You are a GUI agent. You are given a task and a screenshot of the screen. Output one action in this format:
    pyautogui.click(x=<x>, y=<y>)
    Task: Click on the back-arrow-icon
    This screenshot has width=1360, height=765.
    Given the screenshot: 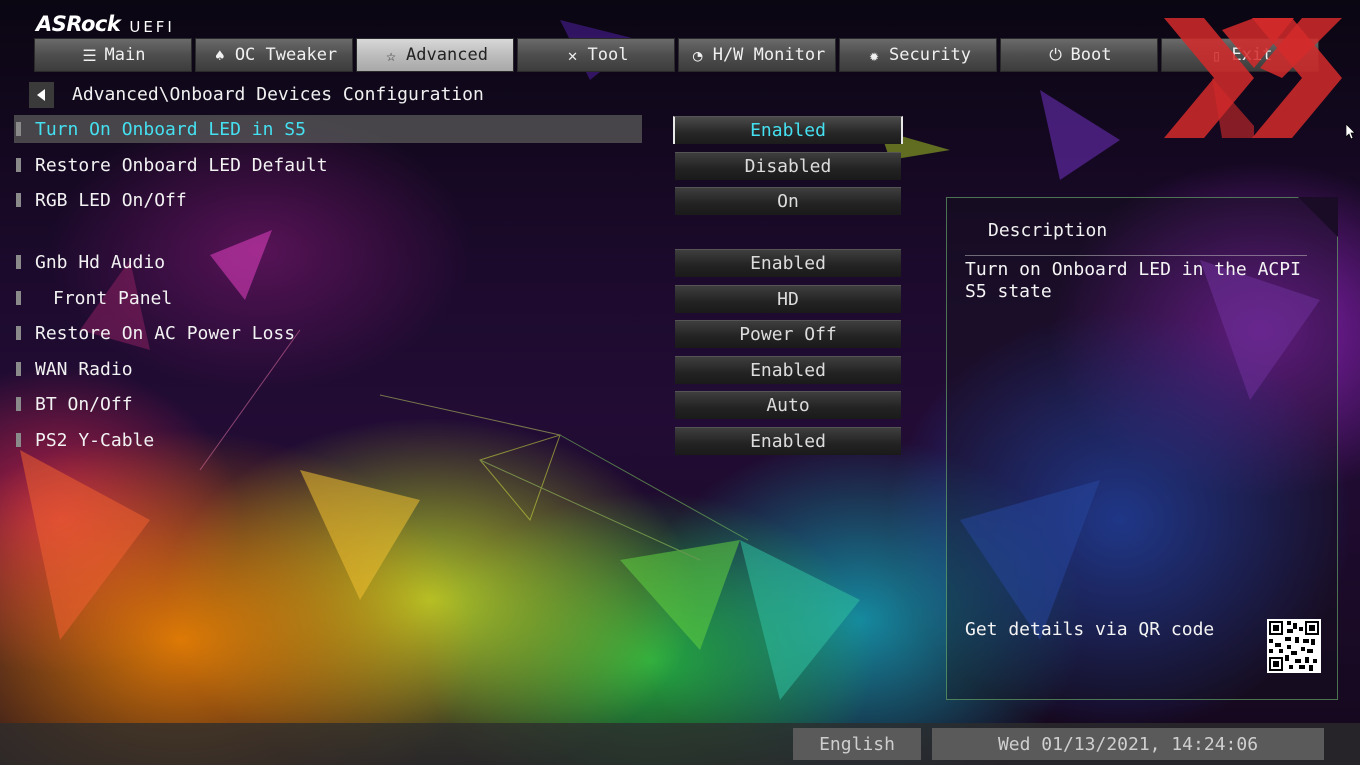 What is the action you would take?
    pyautogui.click(x=40, y=95)
    